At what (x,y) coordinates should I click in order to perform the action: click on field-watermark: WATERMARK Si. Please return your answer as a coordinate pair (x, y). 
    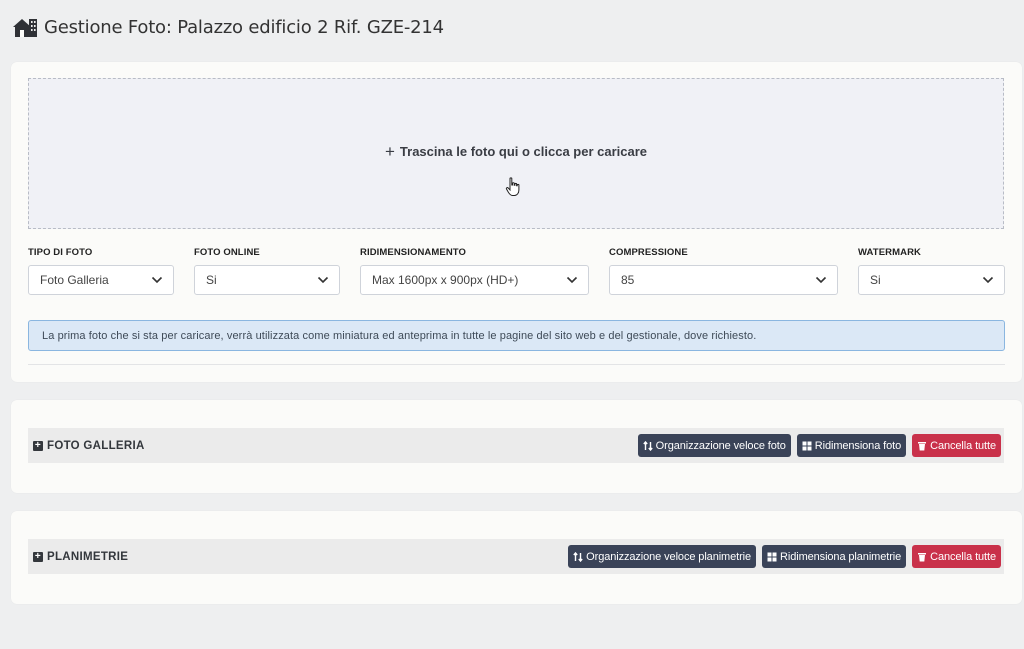
    Looking at the image, I should click on (931, 270).